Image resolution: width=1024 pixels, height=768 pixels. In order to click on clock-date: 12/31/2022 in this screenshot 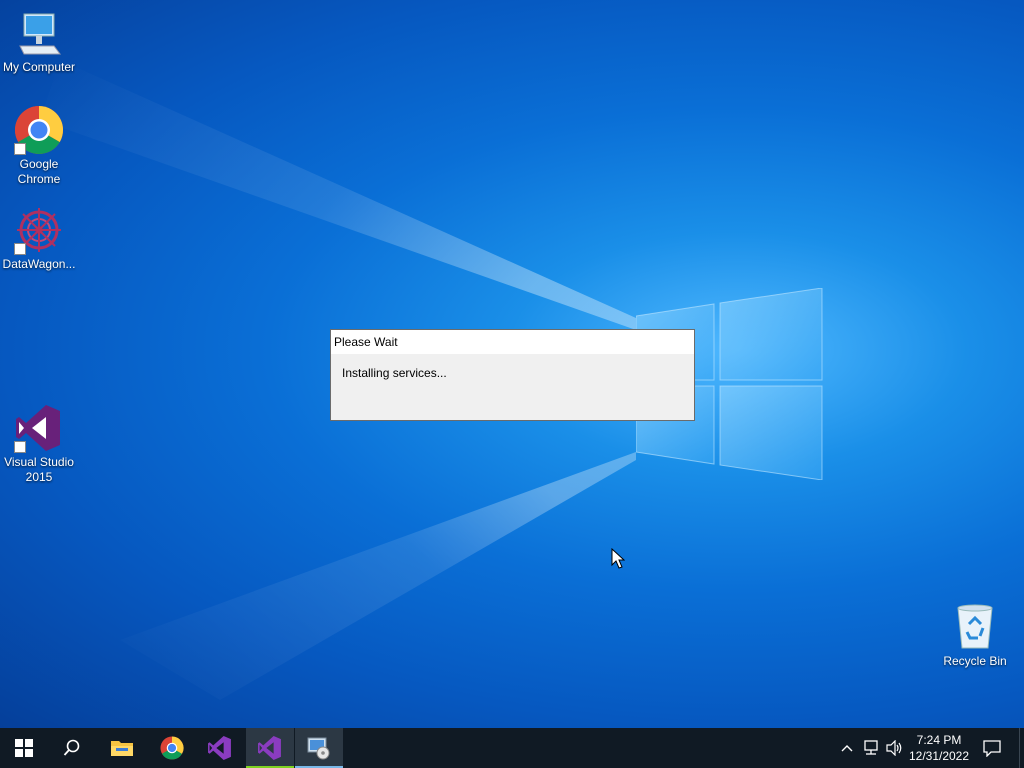, I will do `click(939, 756)`.